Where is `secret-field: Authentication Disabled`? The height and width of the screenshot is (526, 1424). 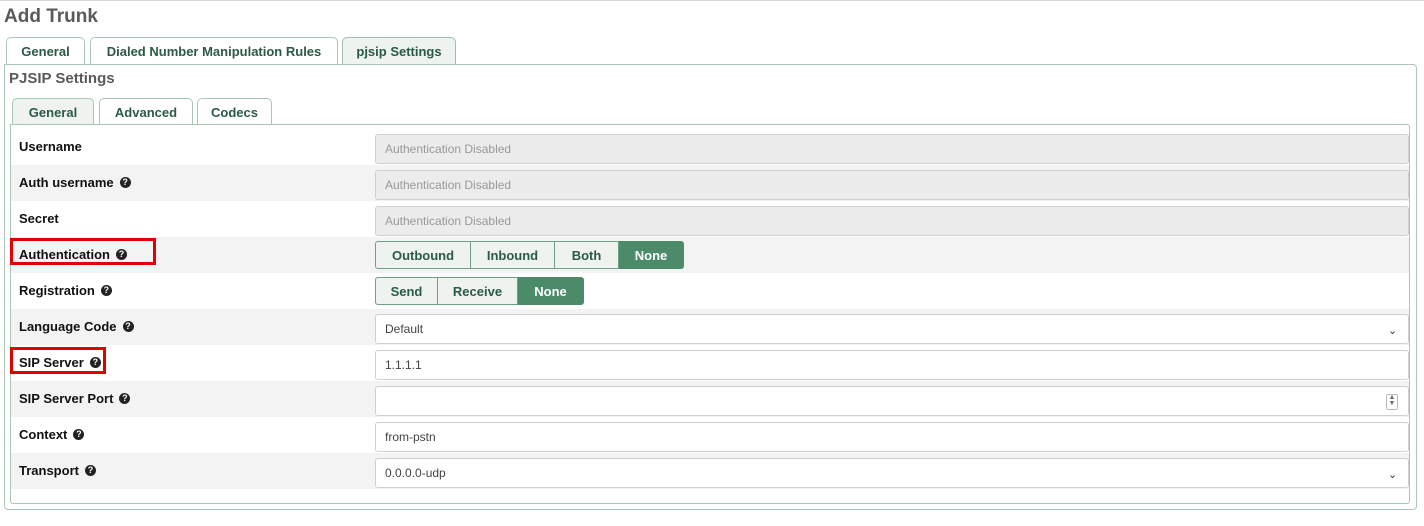
secret-field: Authentication Disabled is located at coordinates (892, 221).